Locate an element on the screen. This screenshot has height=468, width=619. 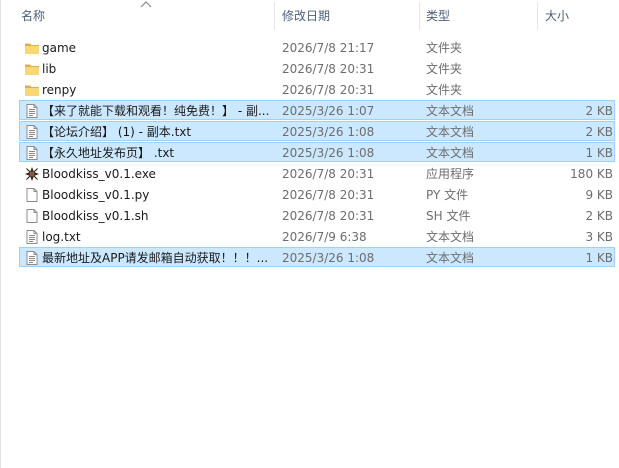
file-row: Bloodkiss_v0.1.sh 2026/7/8 20:31 SH 文件 2 KB is located at coordinates (317, 215).